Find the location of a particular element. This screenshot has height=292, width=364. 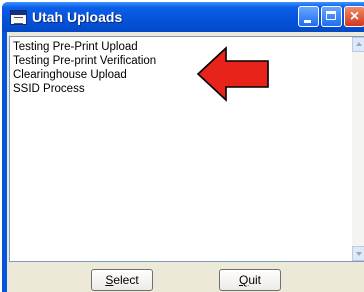

red-arrow-shape is located at coordinates (232, 74).